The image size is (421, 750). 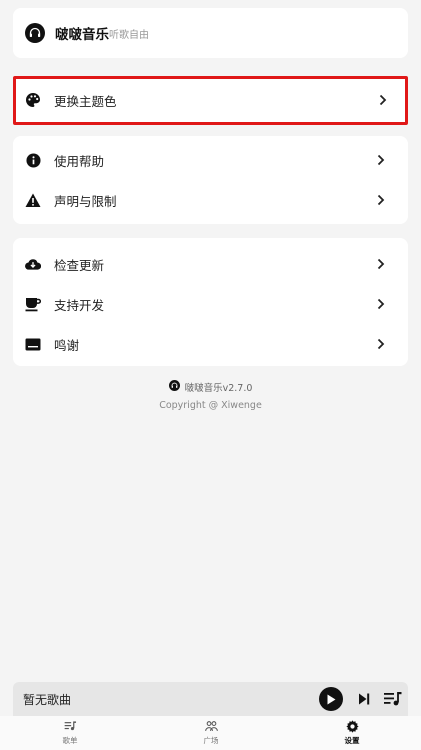 I want to click on settings-item-disclaimer: 声明与限制, so click(x=210, y=200).